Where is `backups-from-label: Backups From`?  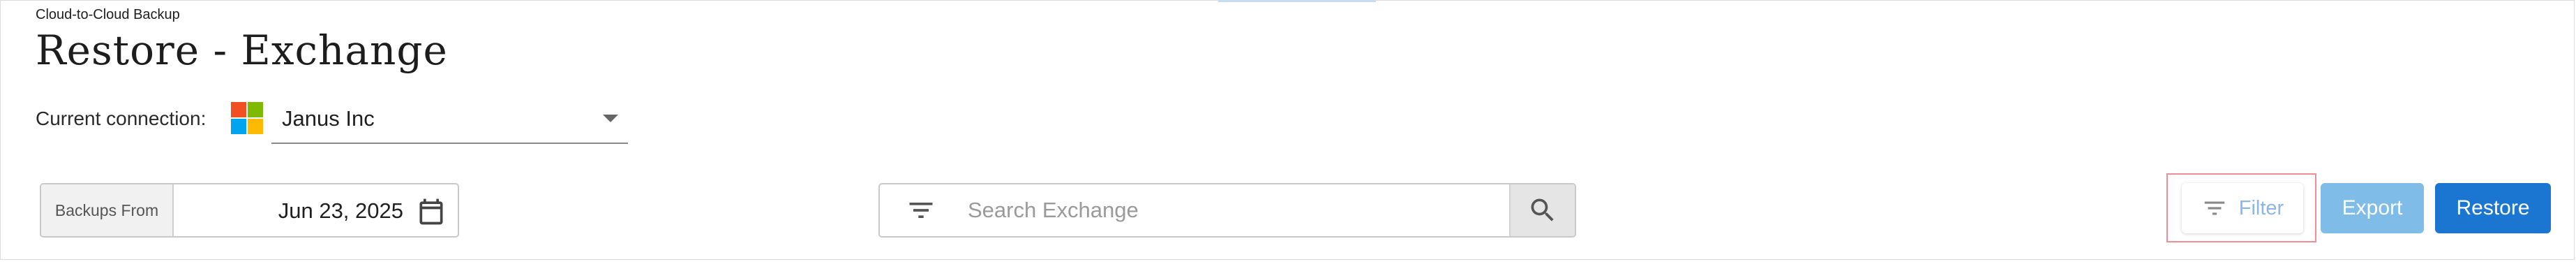 backups-from-label: Backups From is located at coordinates (108, 210).